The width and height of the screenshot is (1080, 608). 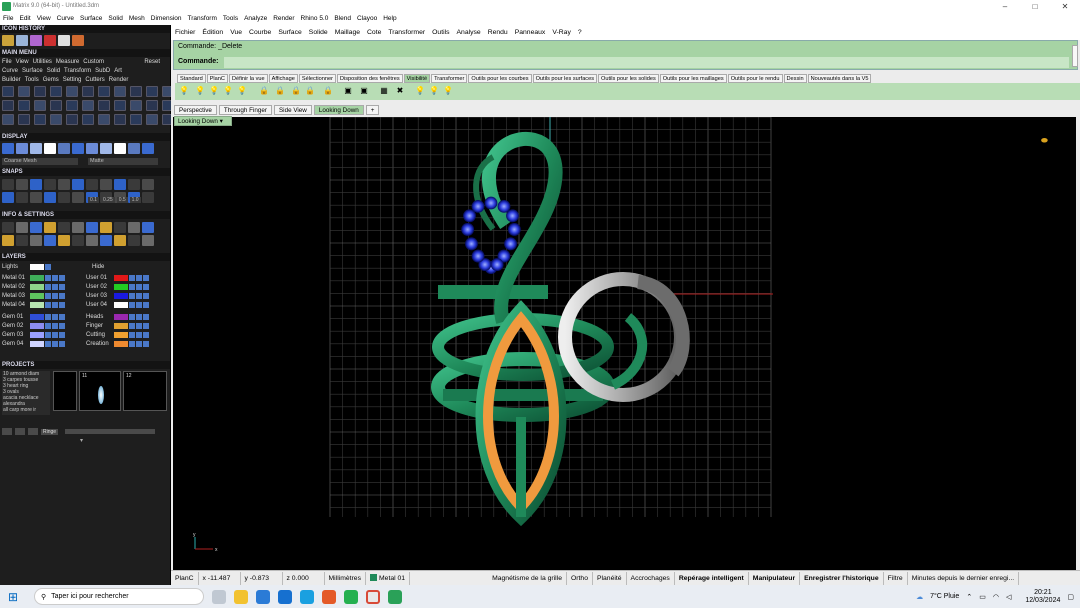 What do you see at coordinates (85, 215) in the screenshot?
I see `info-settings-header: INFO & SETTINGS` at bounding box center [85, 215].